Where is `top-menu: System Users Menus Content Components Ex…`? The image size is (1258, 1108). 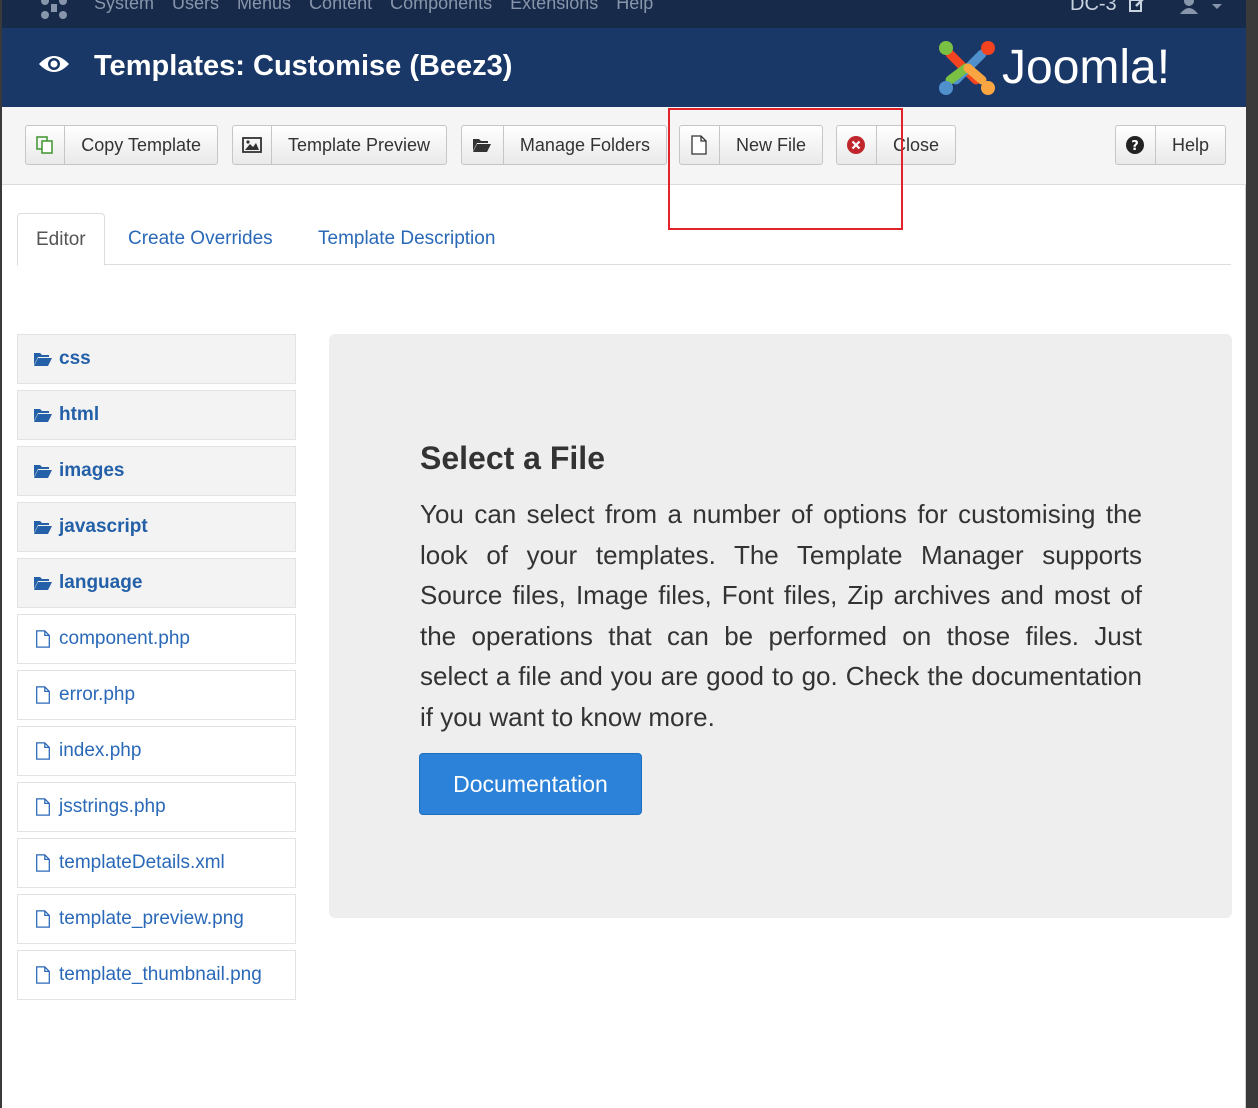 top-menu: System Users Menus Content Components Ex… is located at coordinates (373, 7).